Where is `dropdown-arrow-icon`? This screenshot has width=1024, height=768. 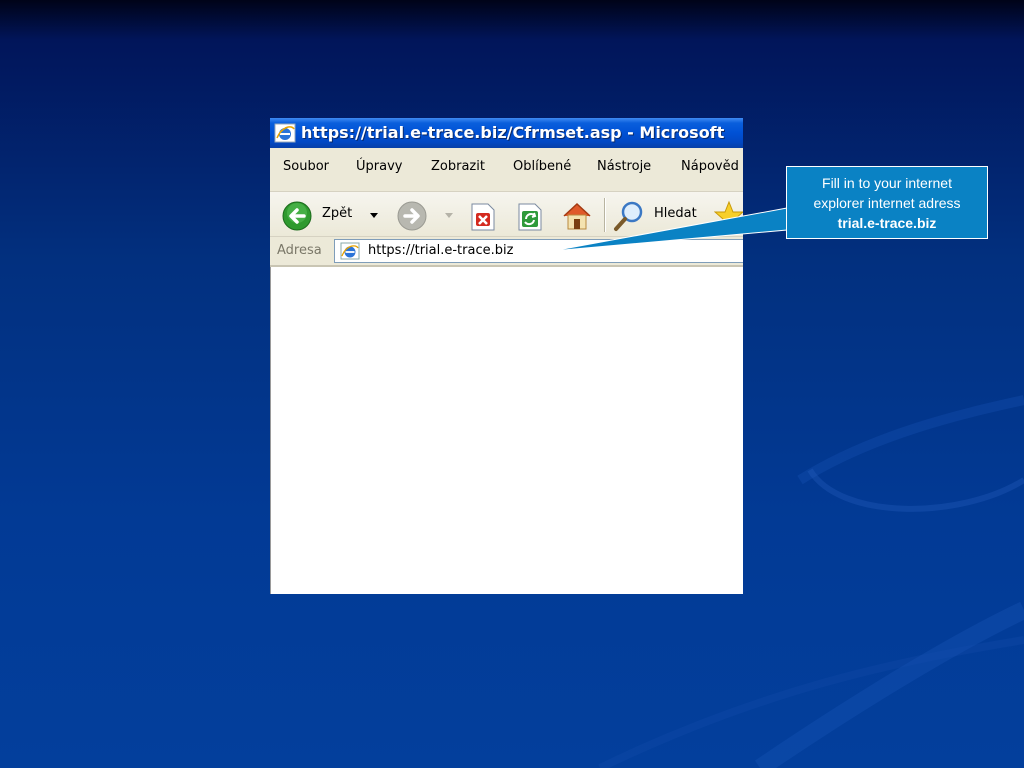 dropdown-arrow-icon is located at coordinates (374, 216).